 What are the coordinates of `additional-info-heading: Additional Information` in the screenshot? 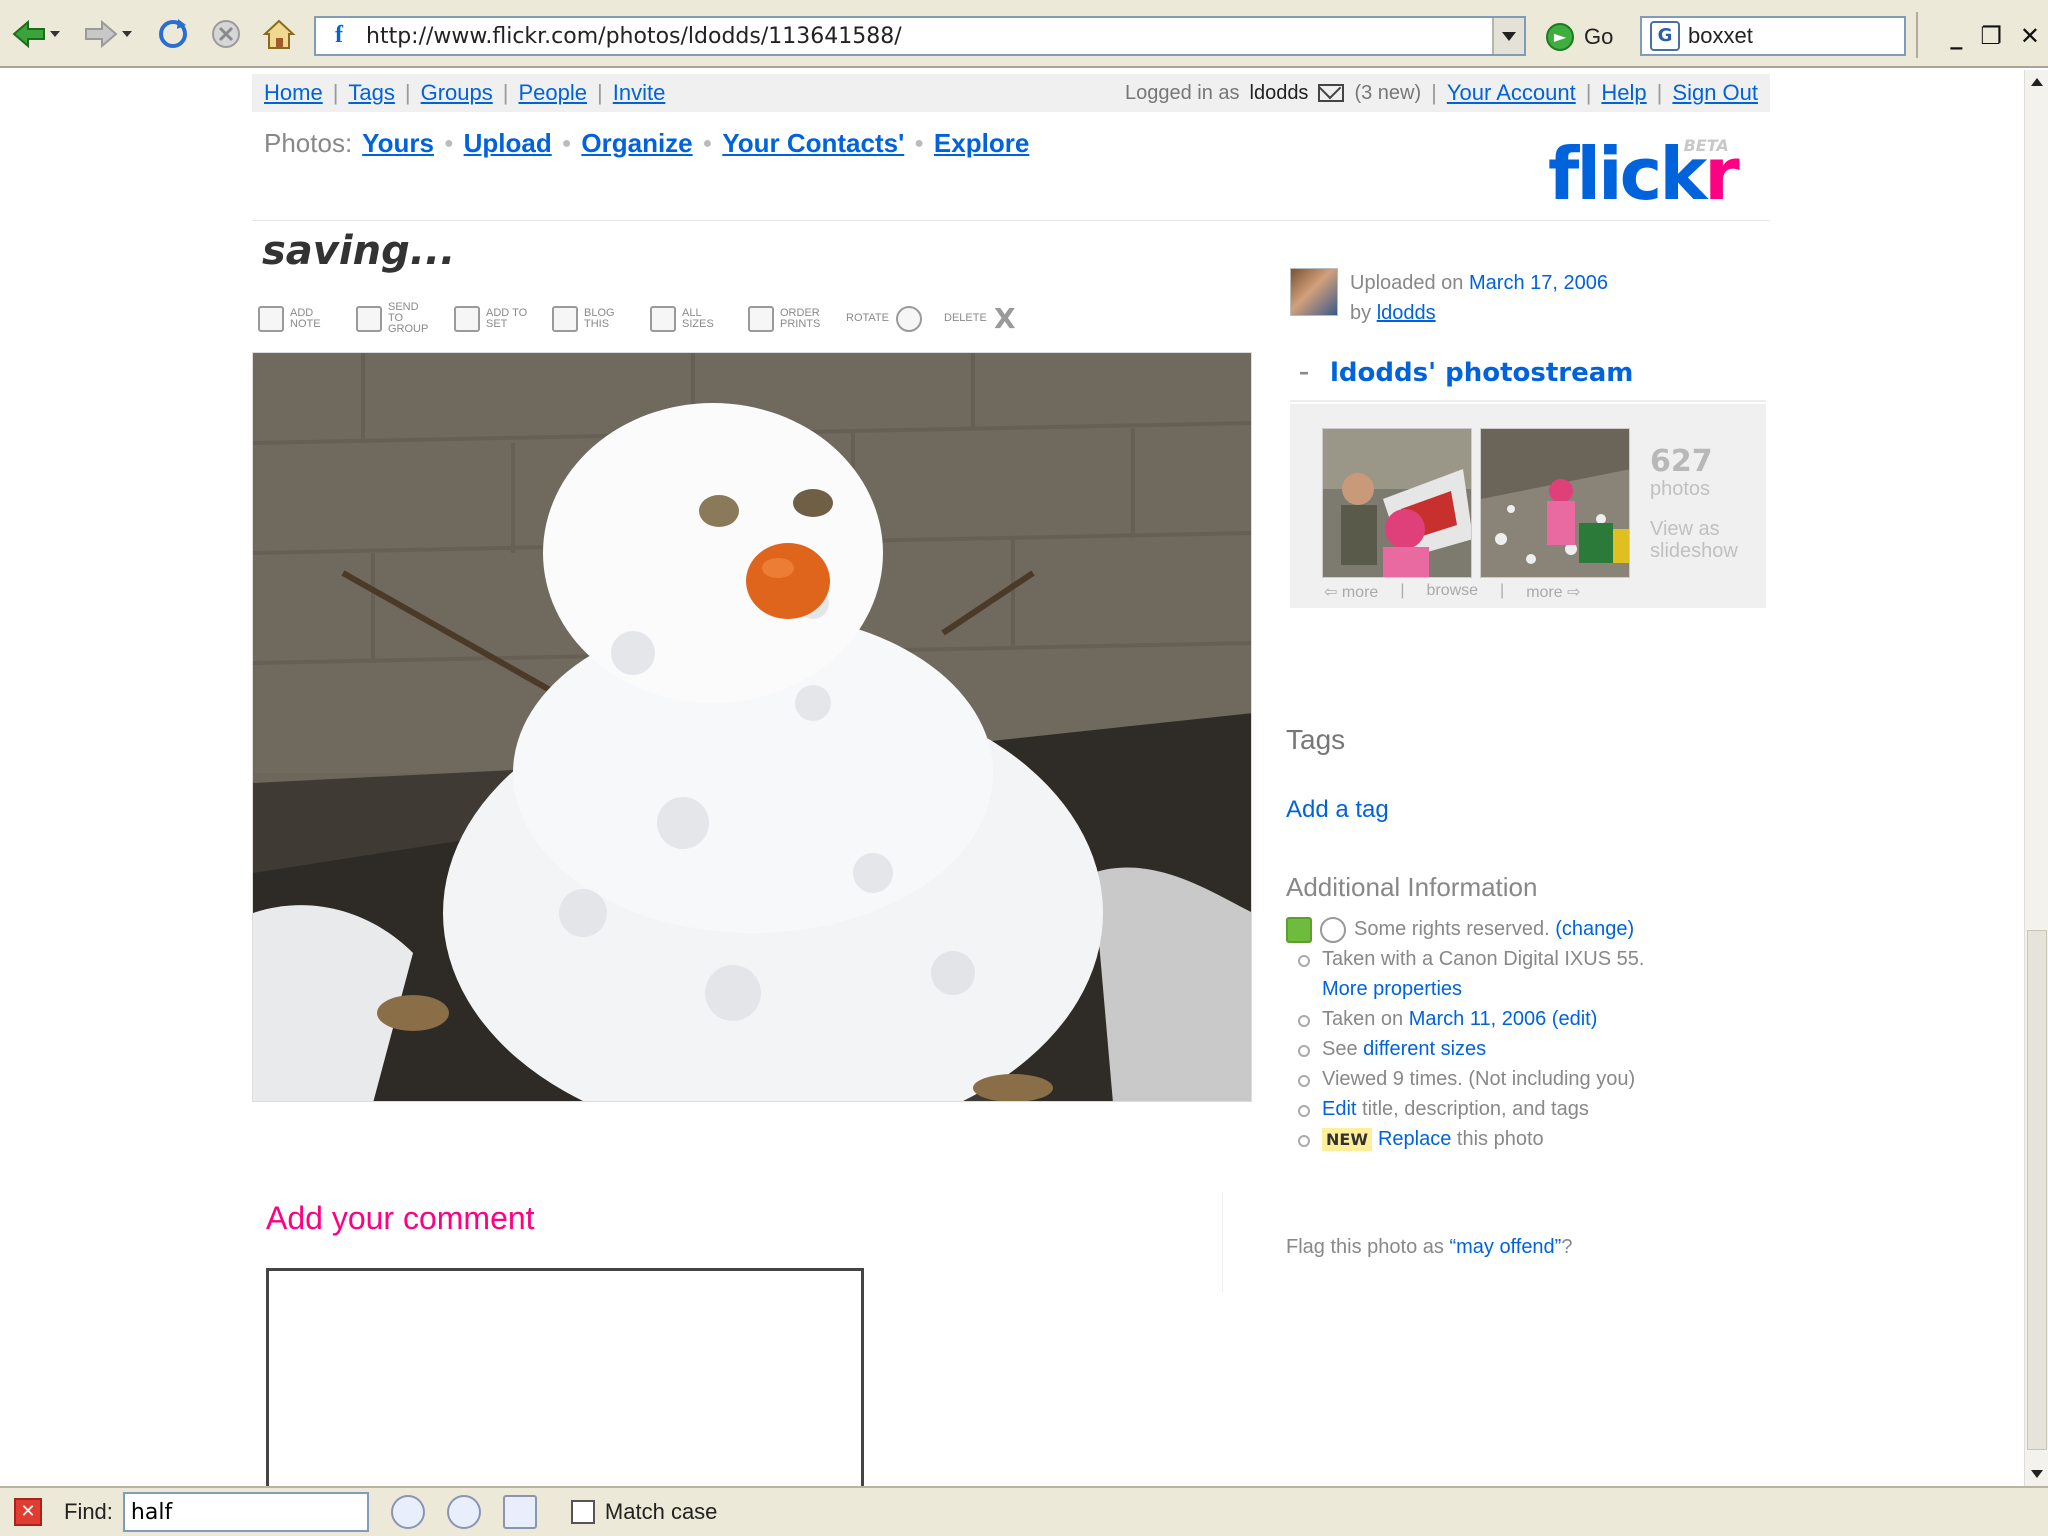 It's located at (1412, 887).